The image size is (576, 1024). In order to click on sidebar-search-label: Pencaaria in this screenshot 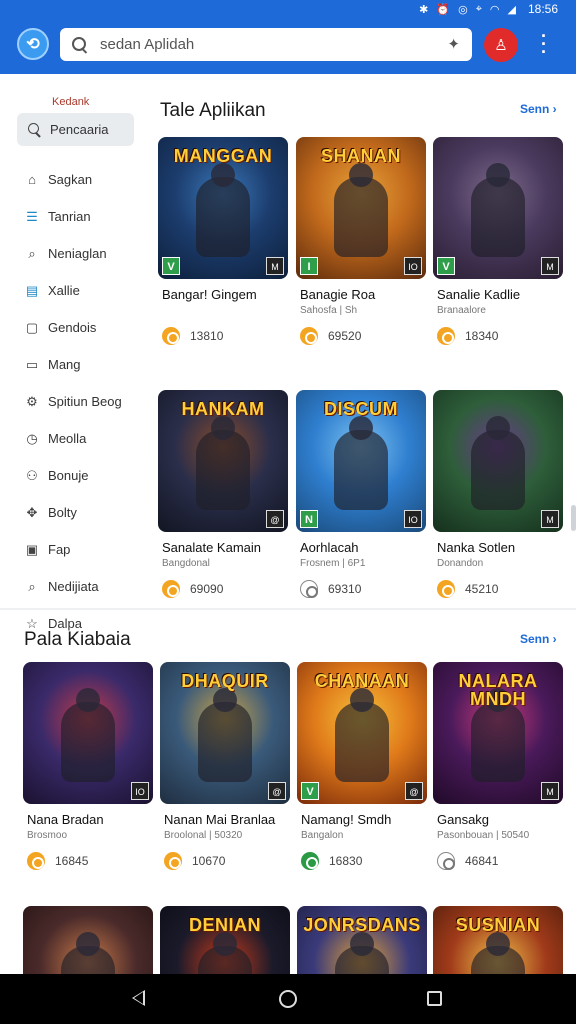, I will do `click(79, 129)`.